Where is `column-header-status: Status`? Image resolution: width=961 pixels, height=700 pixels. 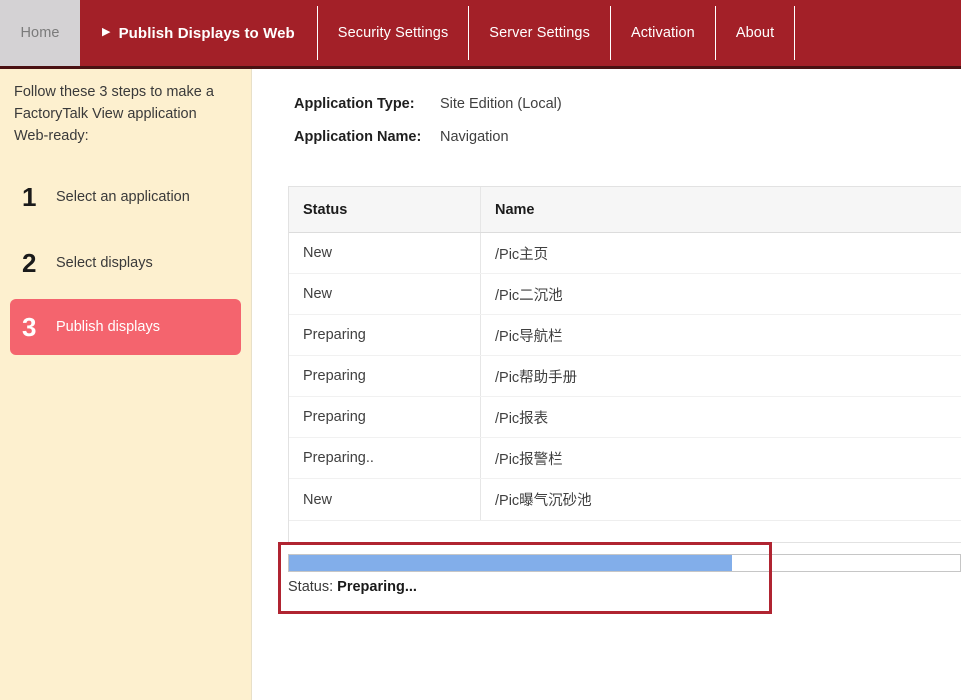 column-header-status: Status is located at coordinates (385, 209).